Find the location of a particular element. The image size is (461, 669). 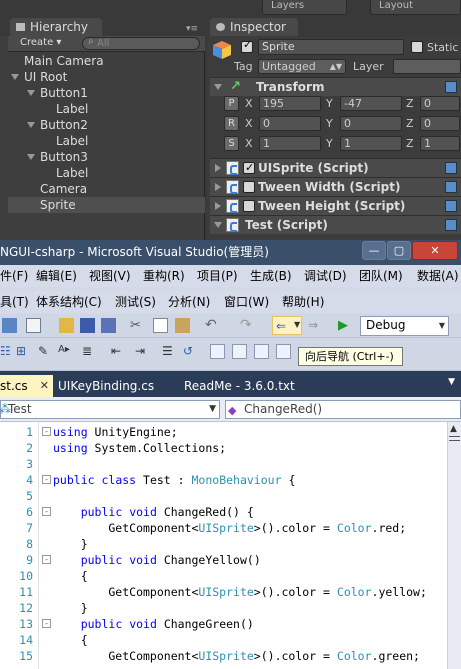

transform-header: ↗ Transform is located at coordinates (335, 86).